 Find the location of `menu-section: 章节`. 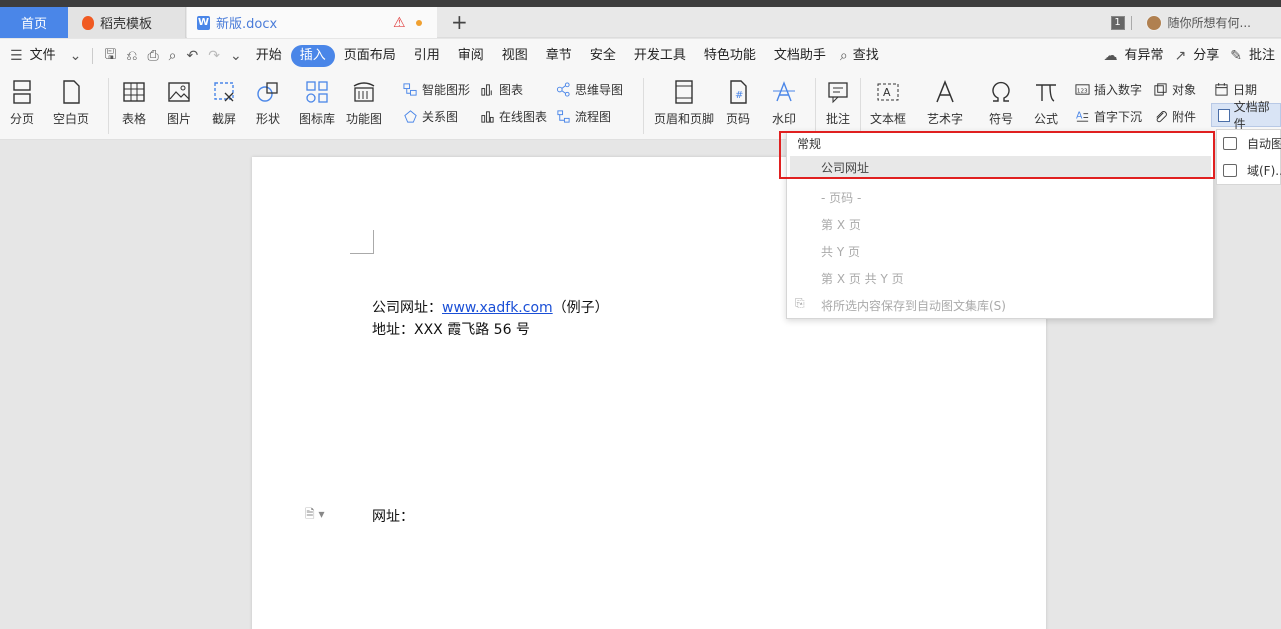

menu-section: 章节 is located at coordinates (559, 56).